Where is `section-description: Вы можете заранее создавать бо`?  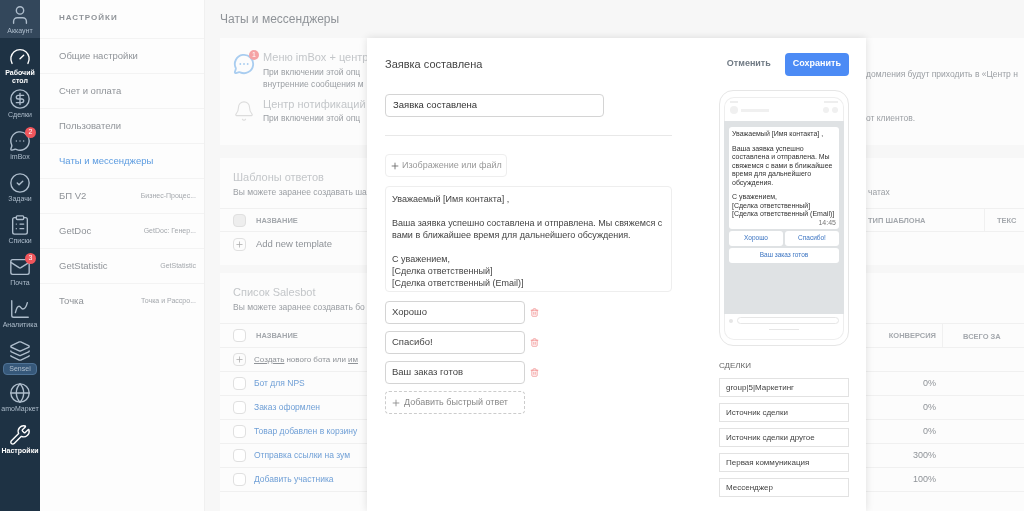
section-description: Вы можете заранее создавать бо is located at coordinates (299, 307).